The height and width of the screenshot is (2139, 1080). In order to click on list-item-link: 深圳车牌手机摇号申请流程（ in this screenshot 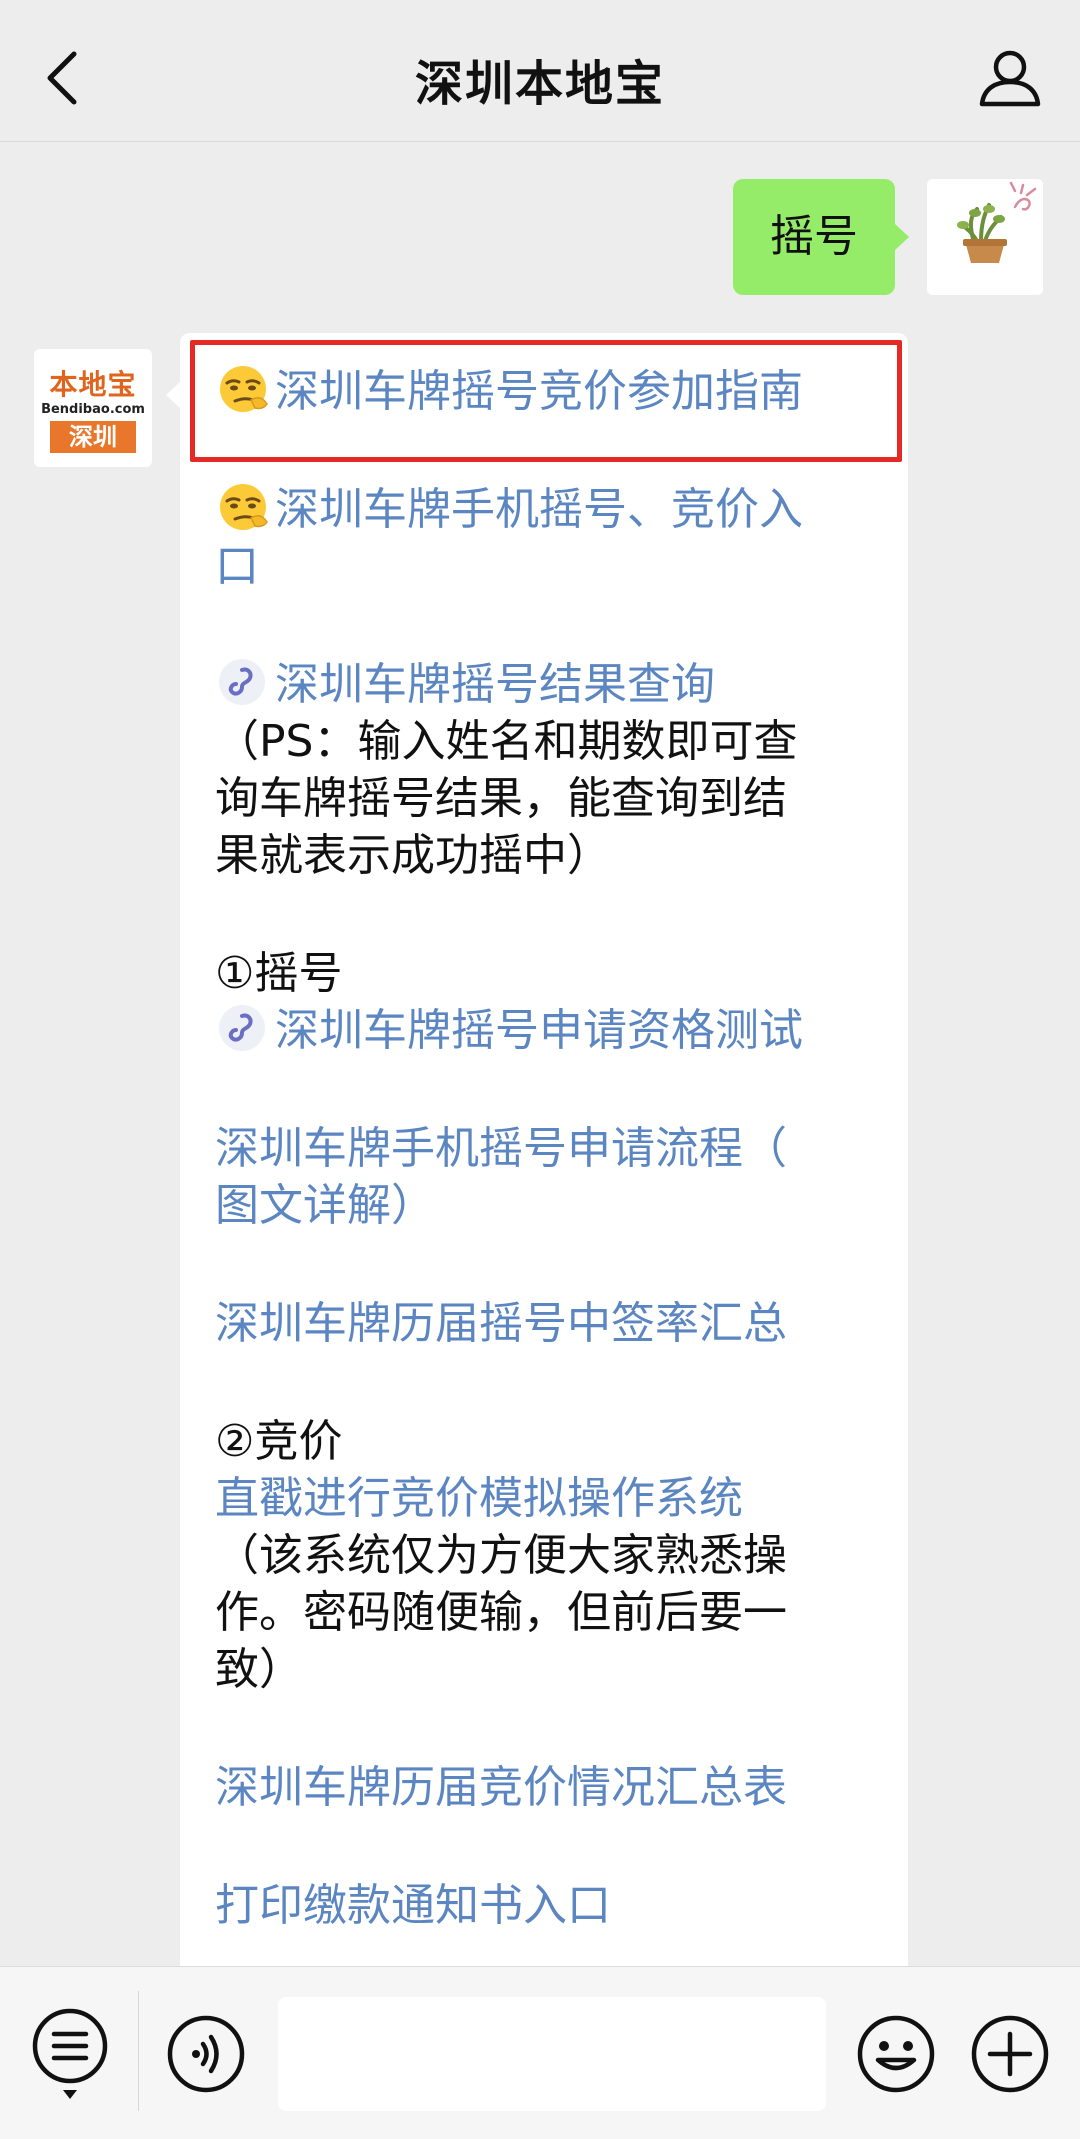, I will do `click(545, 1148)`.